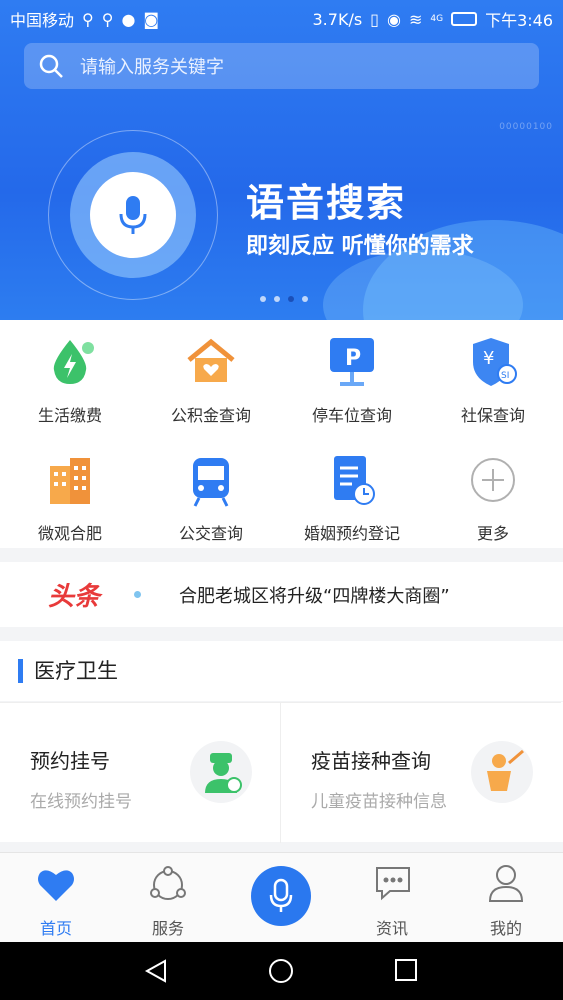 The image size is (563, 1000). Describe the element at coordinates (492, 533) in the screenshot. I see `service-label: 更多` at that location.